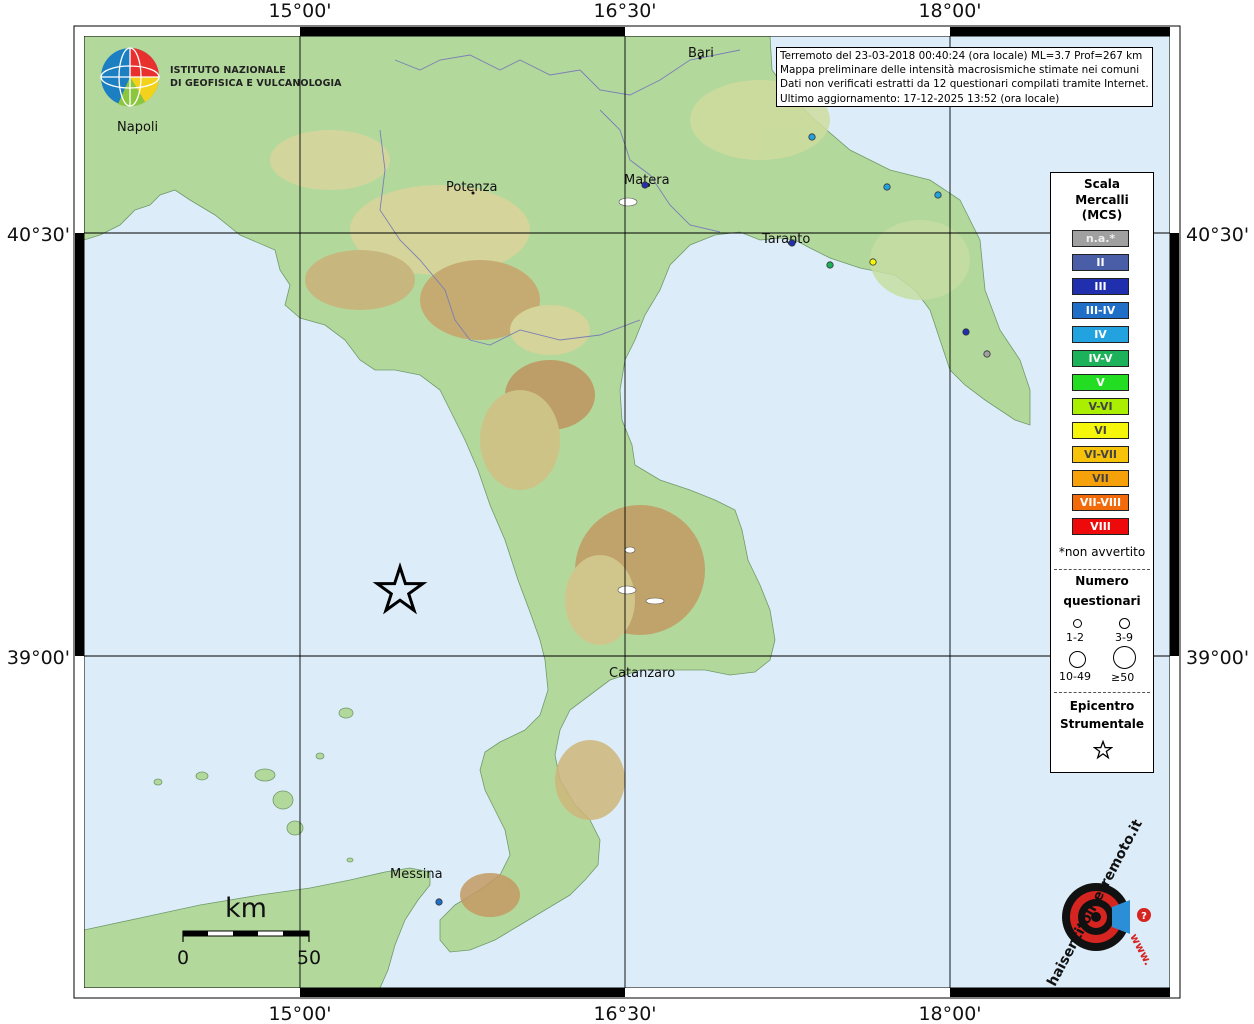 The image size is (1254, 1024). Describe the element at coordinates (1124, 637) in the screenshot. I see `count-label-3-9: 3-9` at that location.